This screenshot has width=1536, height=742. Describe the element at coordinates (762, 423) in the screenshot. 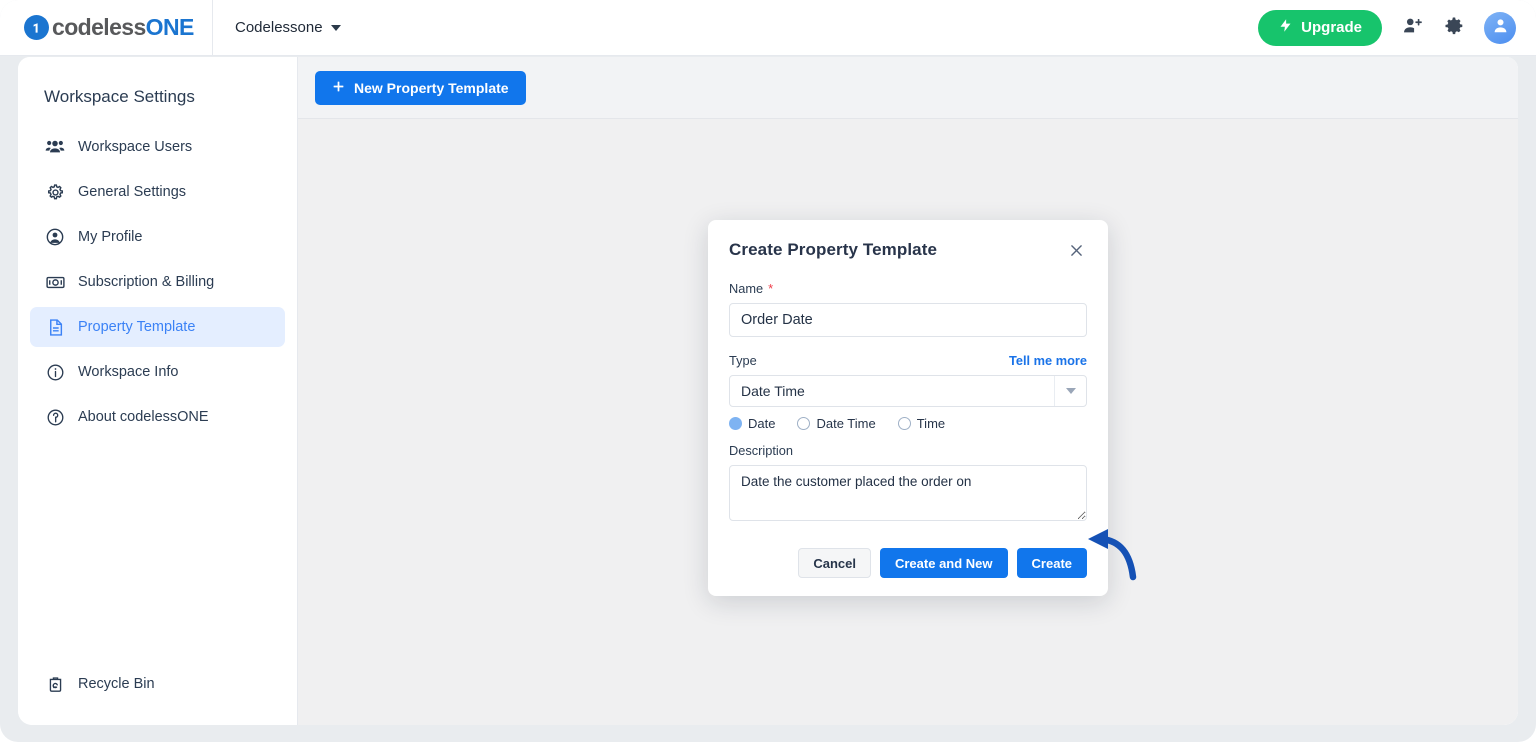

I see `radio-label: Date` at that location.